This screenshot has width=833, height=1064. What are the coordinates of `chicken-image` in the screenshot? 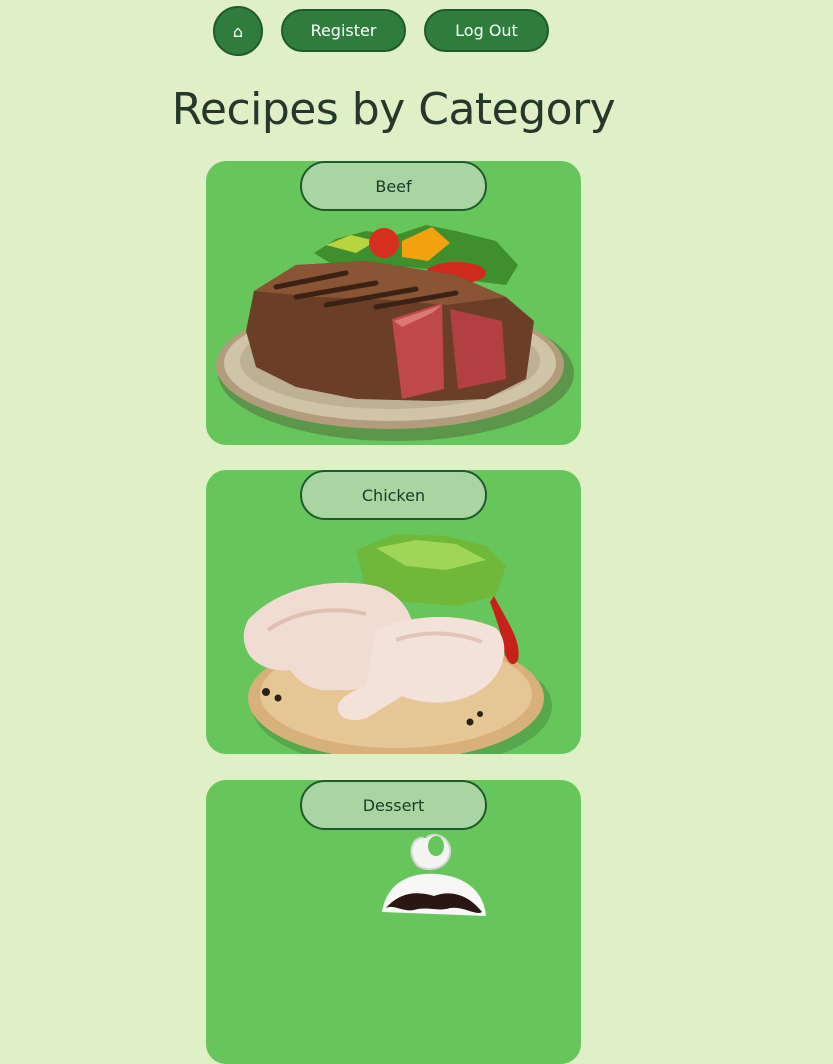 It's located at (397, 644).